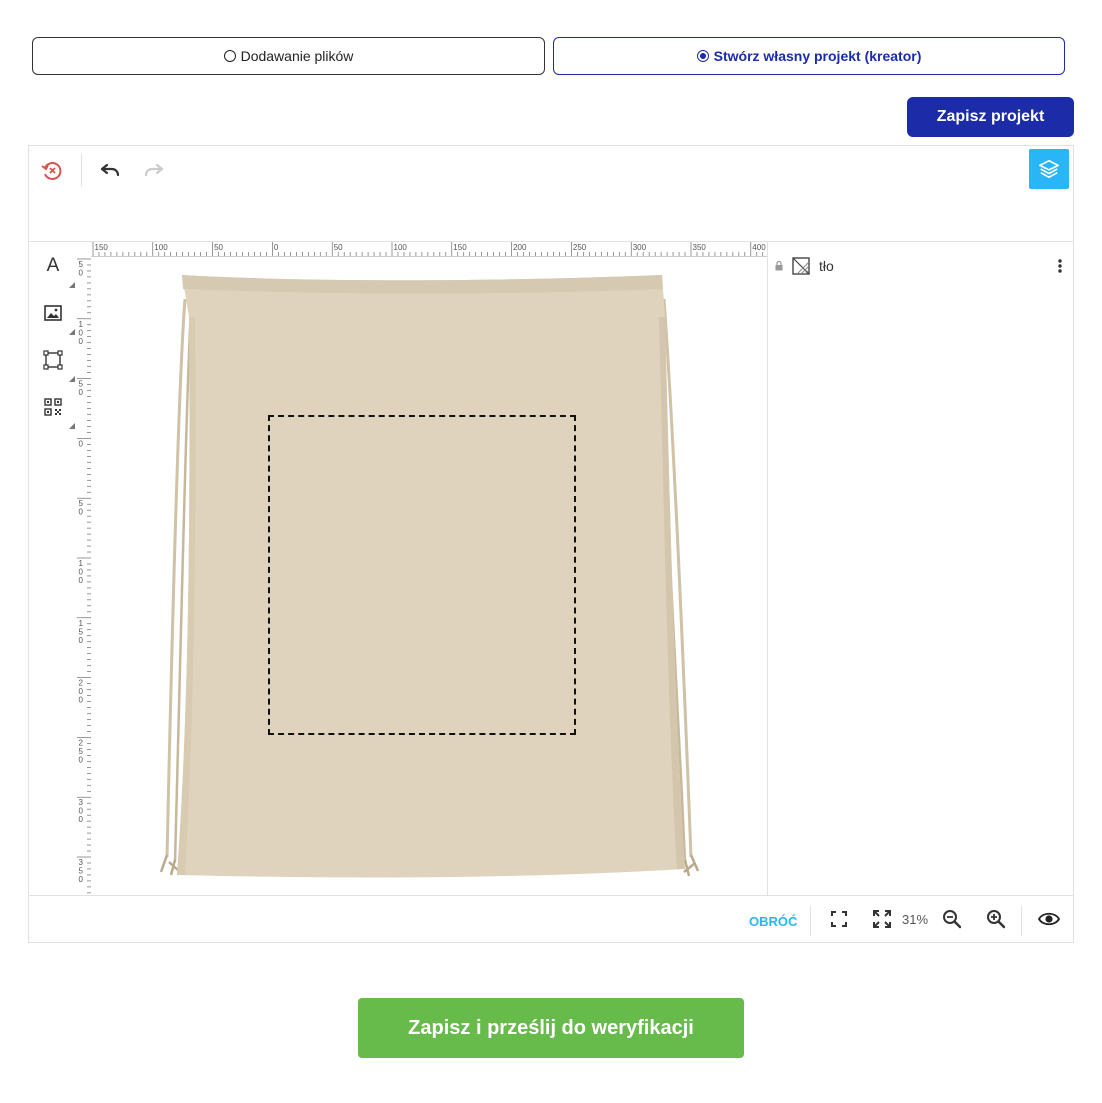 The width and height of the screenshot is (1102, 1103). I want to click on zoom-in-icon, so click(996, 919).